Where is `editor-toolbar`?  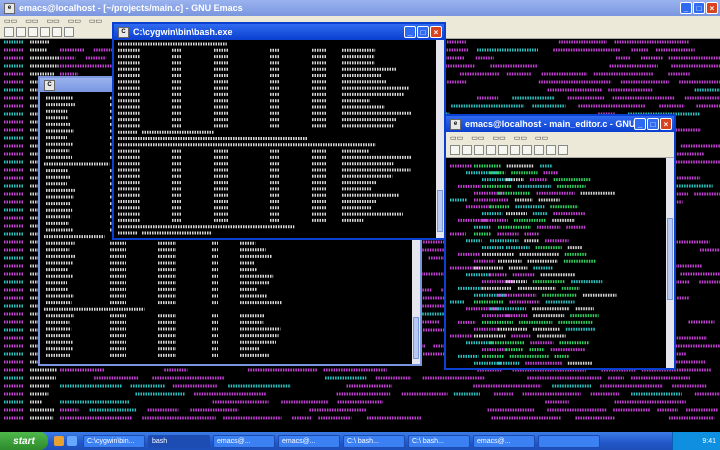
editor-toolbar is located at coordinates (560, 150).